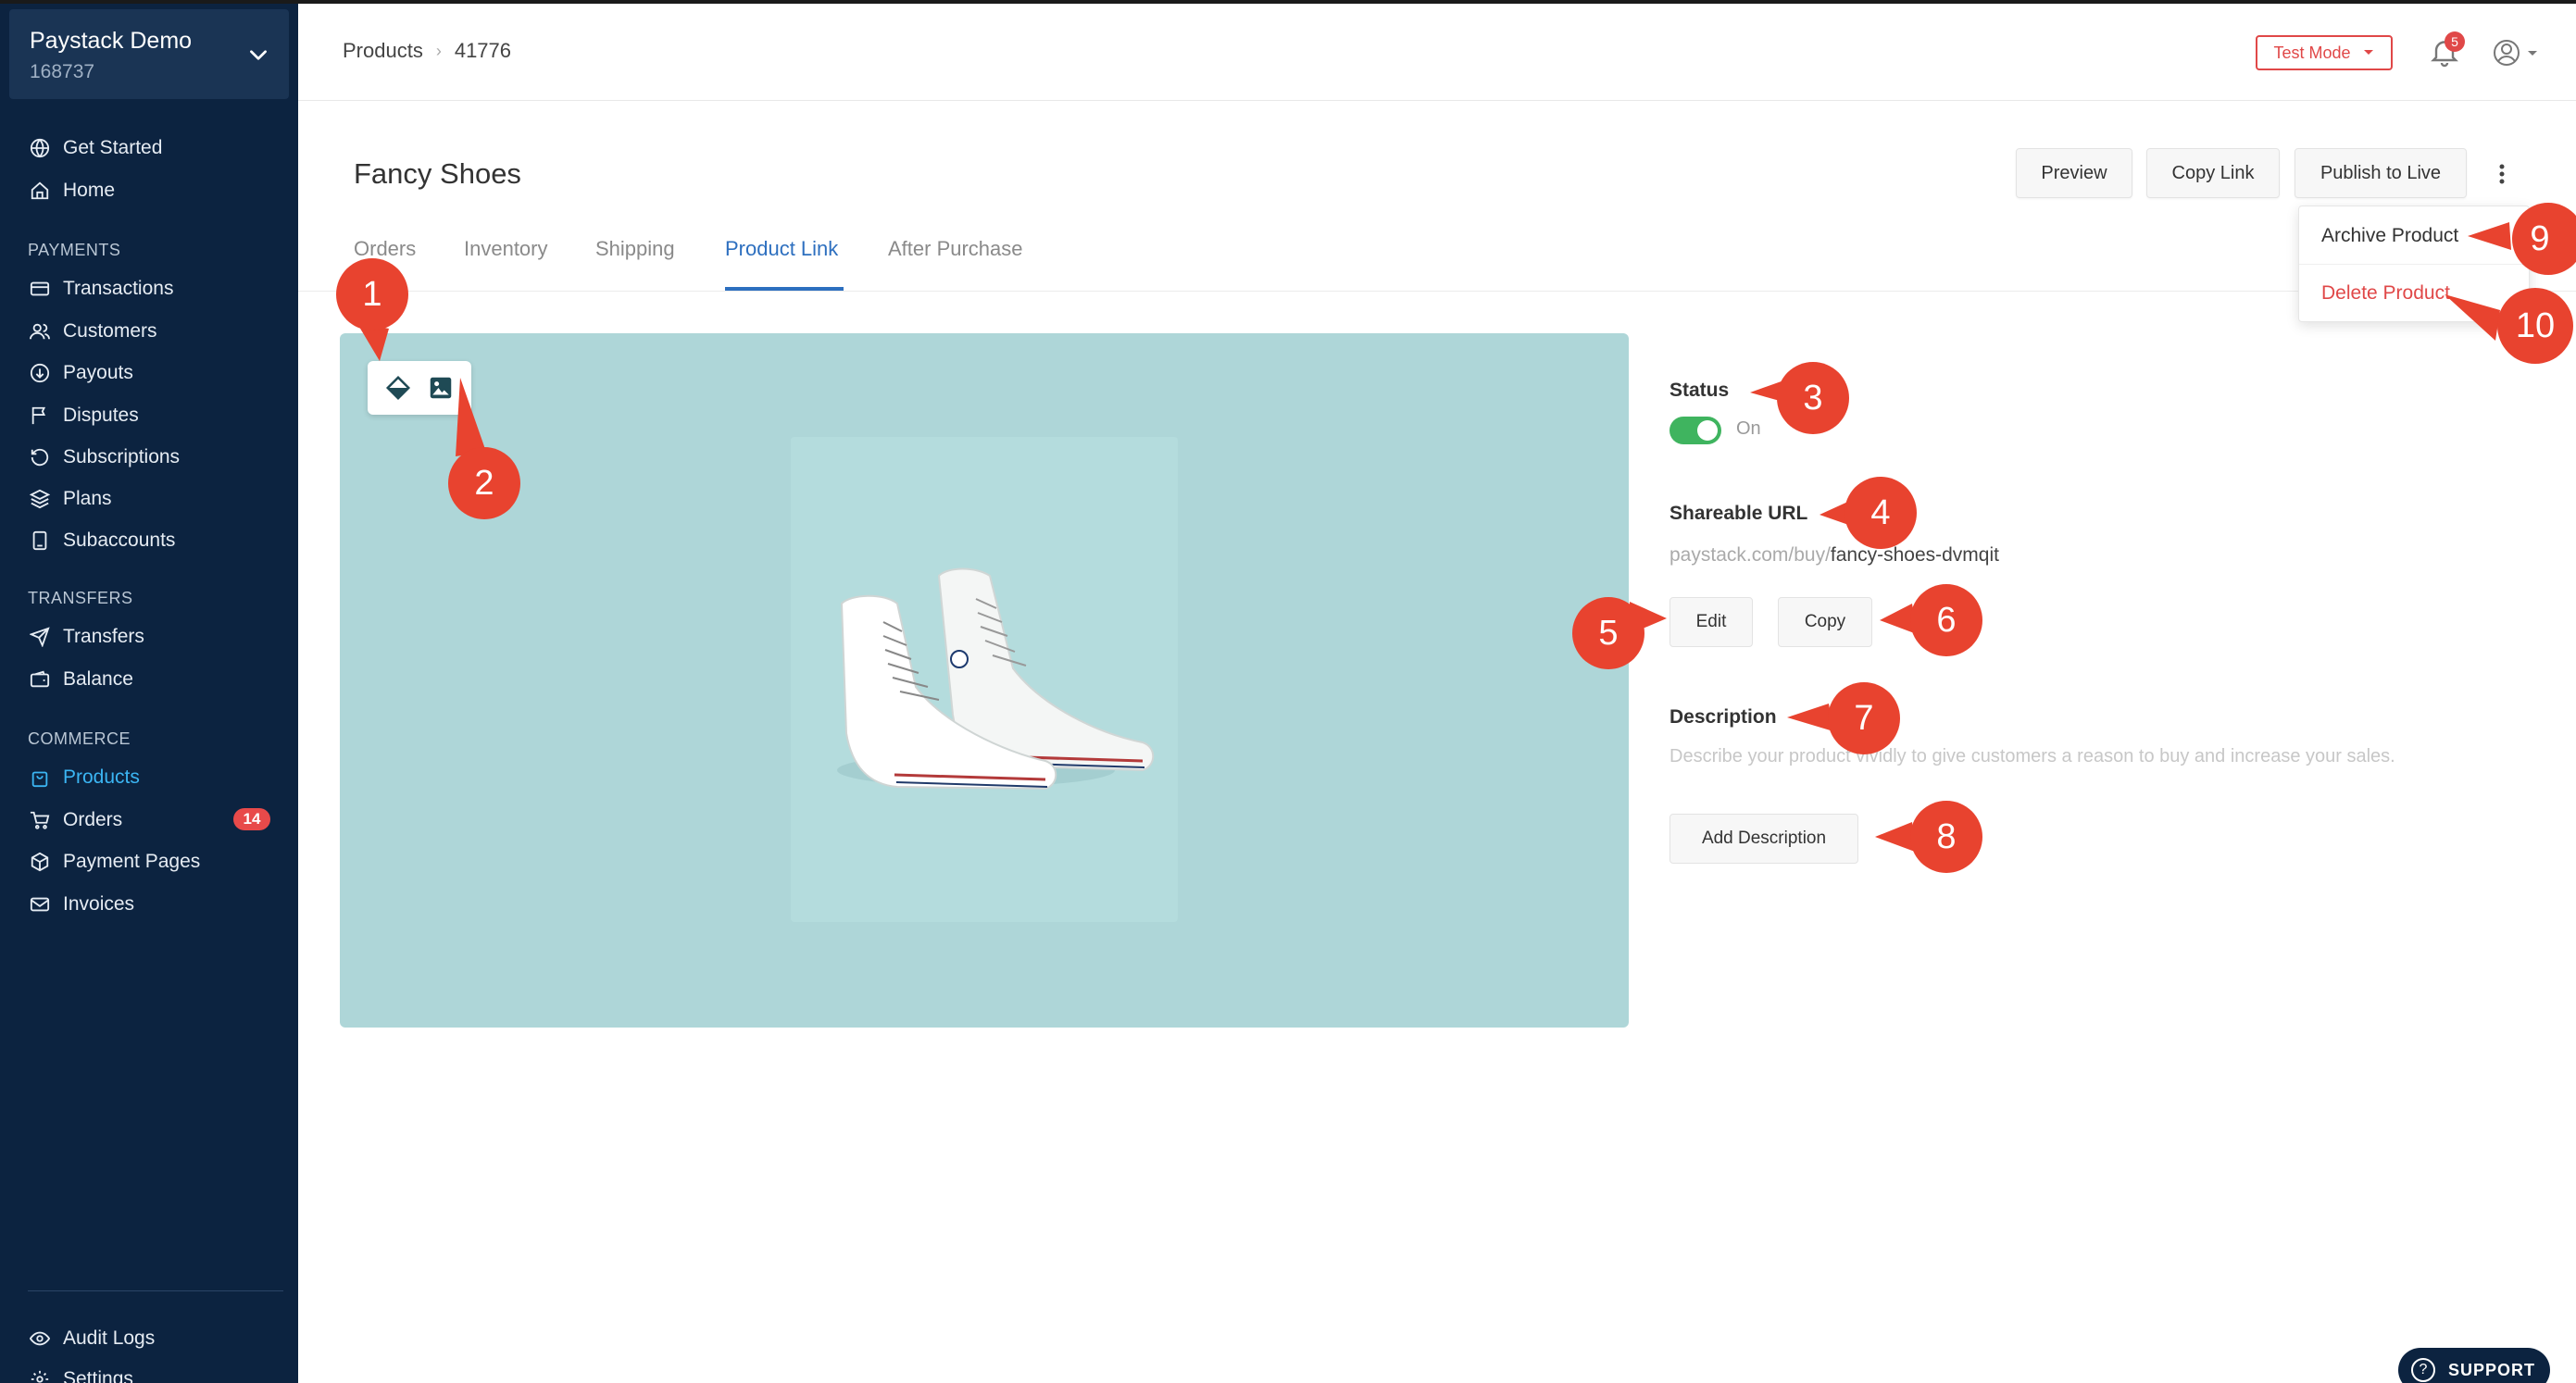  I want to click on support-label: SUPPORT, so click(2492, 1369).